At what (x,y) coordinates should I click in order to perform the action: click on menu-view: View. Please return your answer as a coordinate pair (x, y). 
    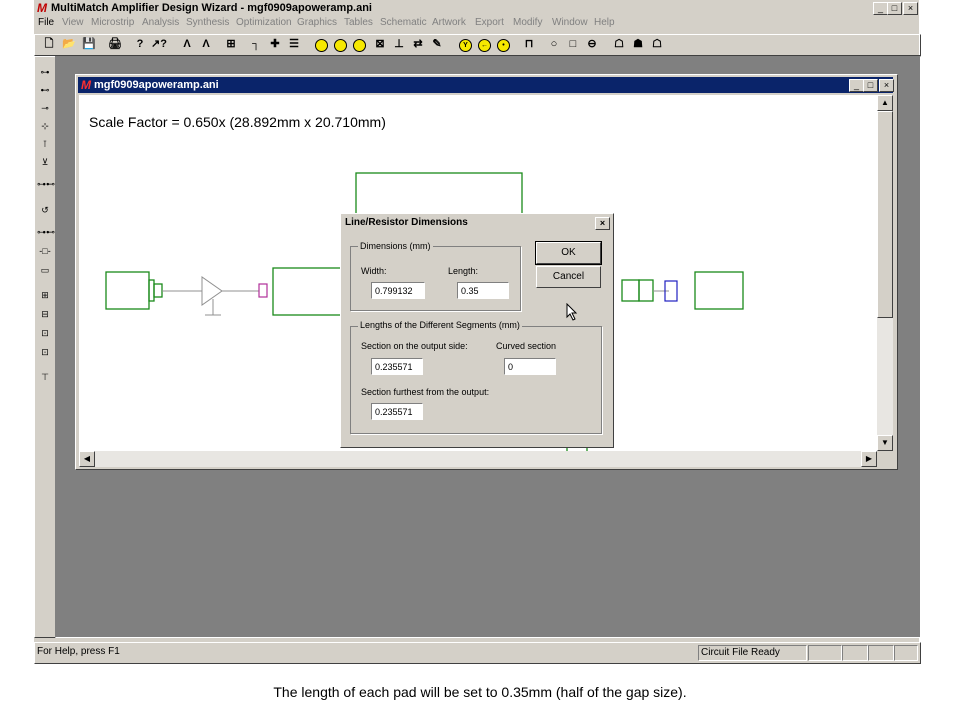
    Looking at the image, I should click on (73, 22).